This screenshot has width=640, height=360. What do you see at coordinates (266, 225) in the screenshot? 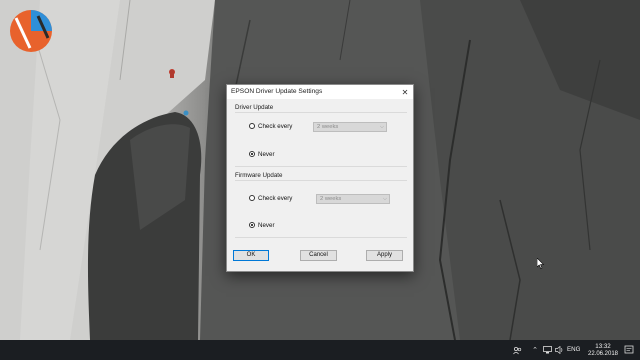
I see `firmware-never-label: Never` at bounding box center [266, 225].